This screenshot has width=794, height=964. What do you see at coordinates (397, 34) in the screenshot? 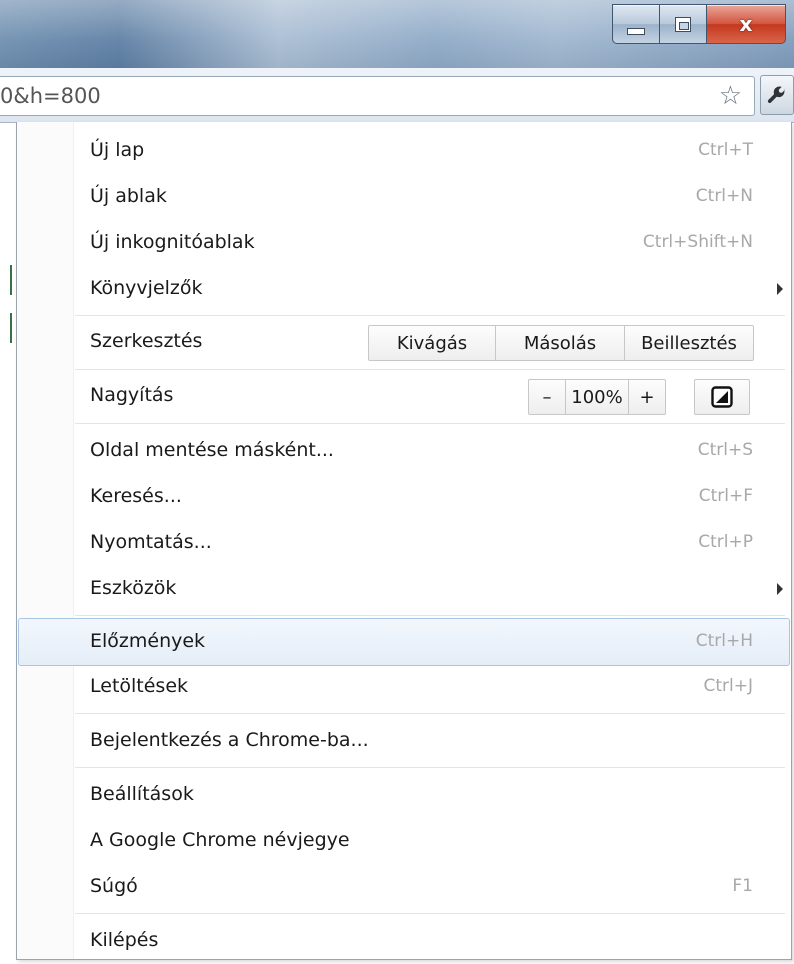
I see `window-title-bar: x` at bounding box center [397, 34].